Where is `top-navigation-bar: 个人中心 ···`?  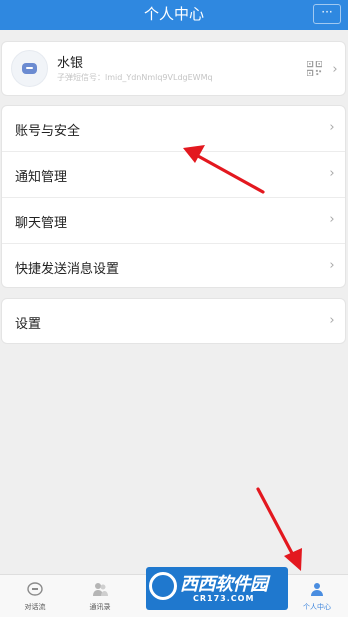 top-navigation-bar: 个人中心 ··· is located at coordinates (174, 15).